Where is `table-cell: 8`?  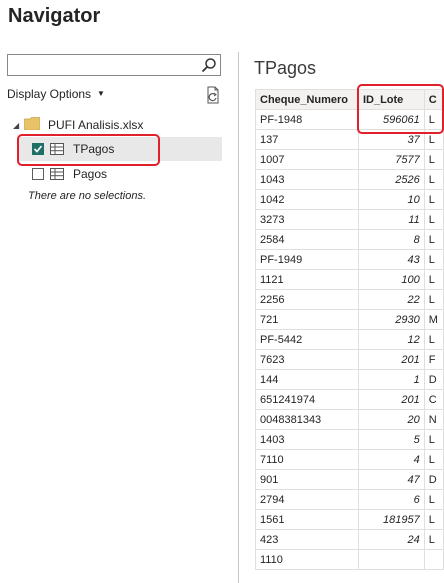 table-cell: 8 is located at coordinates (391, 239).